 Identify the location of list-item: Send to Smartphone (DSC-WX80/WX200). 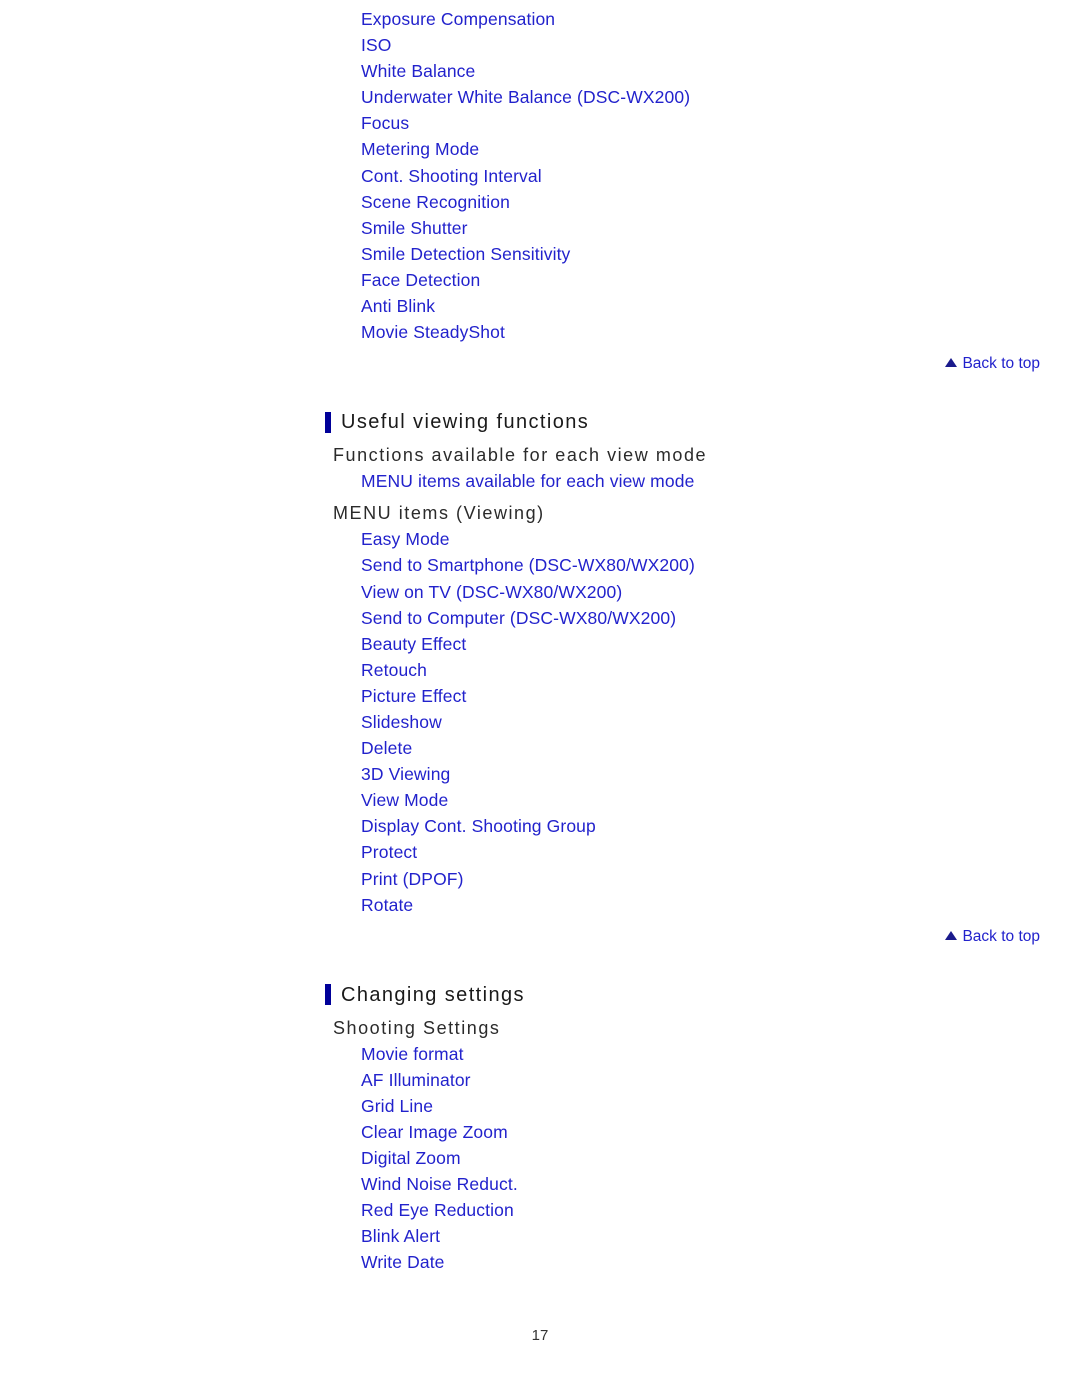
(710, 565).